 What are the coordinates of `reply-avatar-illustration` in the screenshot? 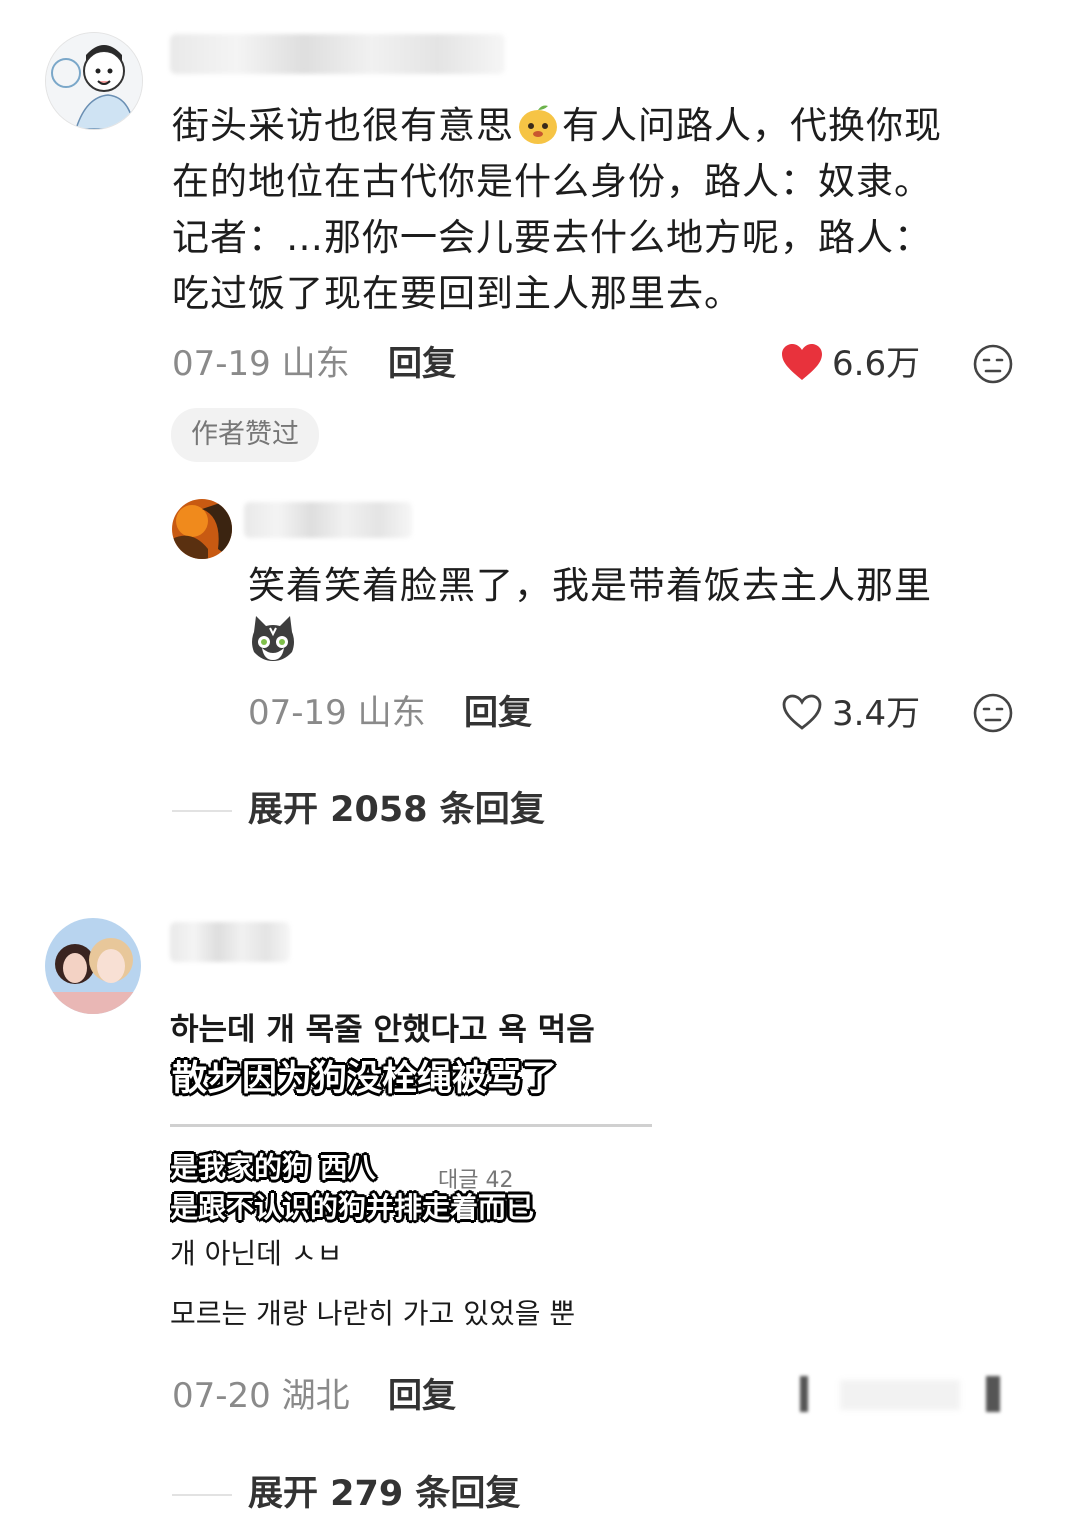 It's located at (202, 529).